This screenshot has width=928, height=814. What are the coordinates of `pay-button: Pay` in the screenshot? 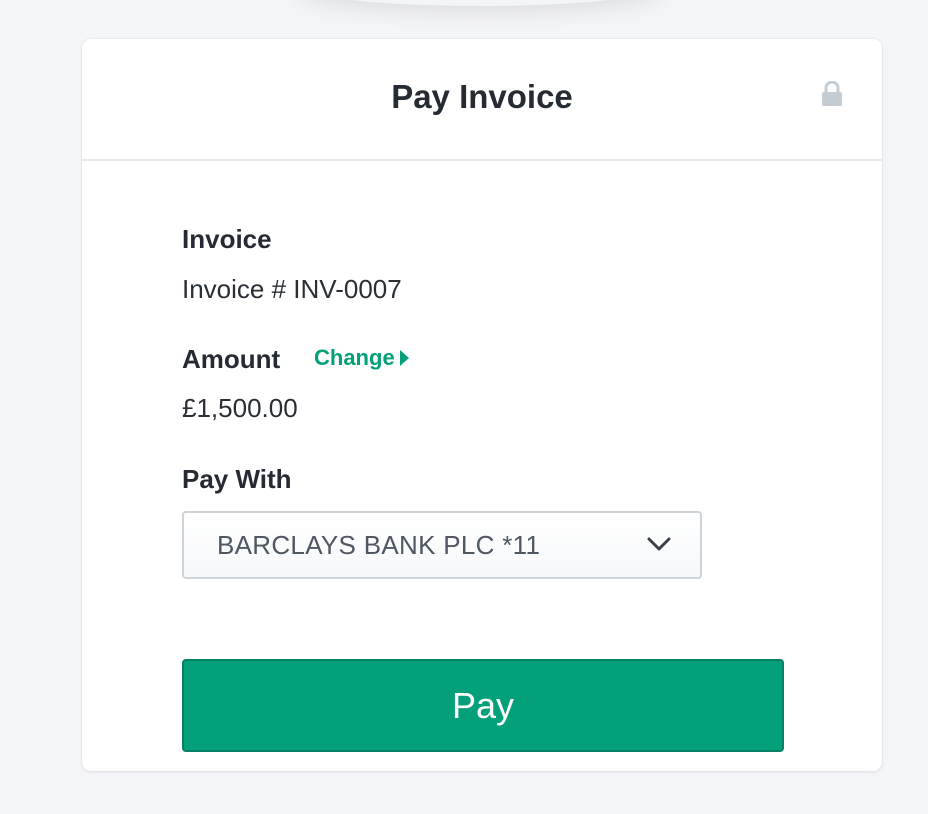 It's located at (483, 705).